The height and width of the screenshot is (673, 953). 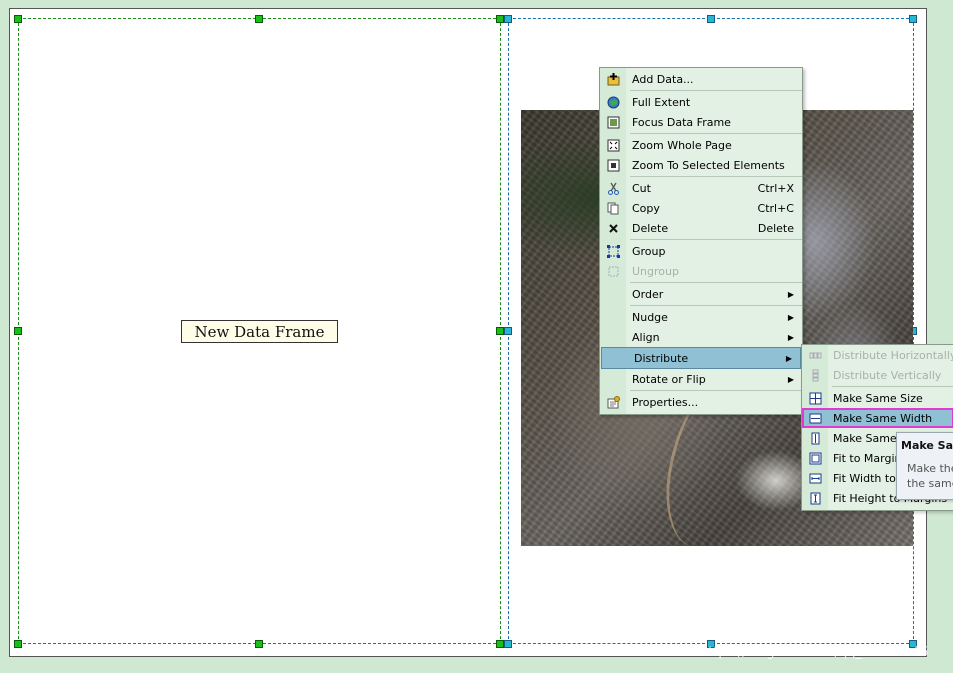 What do you see at coordinates (650, 228) in the screenshot?
I see `menu-item-label: Delete` at bounding box center [650, 228].